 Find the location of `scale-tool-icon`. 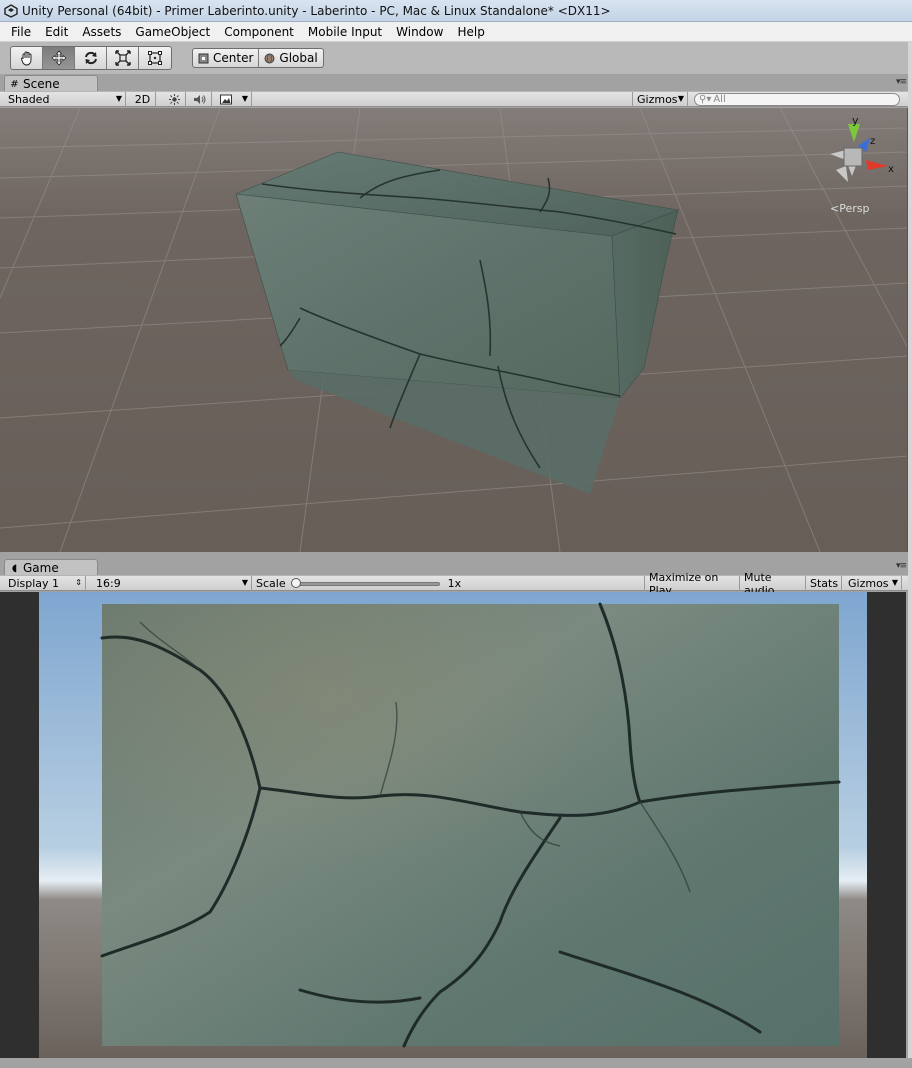

scale-tool-icon is located at coordinates (122, 58).